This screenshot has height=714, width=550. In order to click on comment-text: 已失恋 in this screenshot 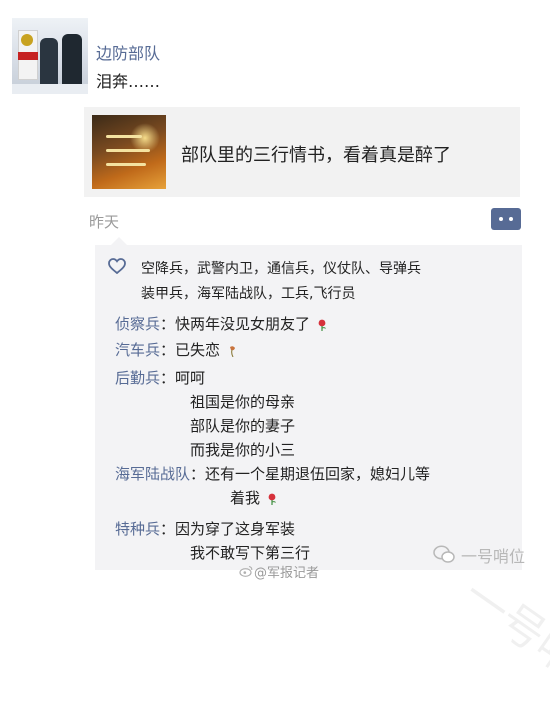, I will do `click(198, 350)`.